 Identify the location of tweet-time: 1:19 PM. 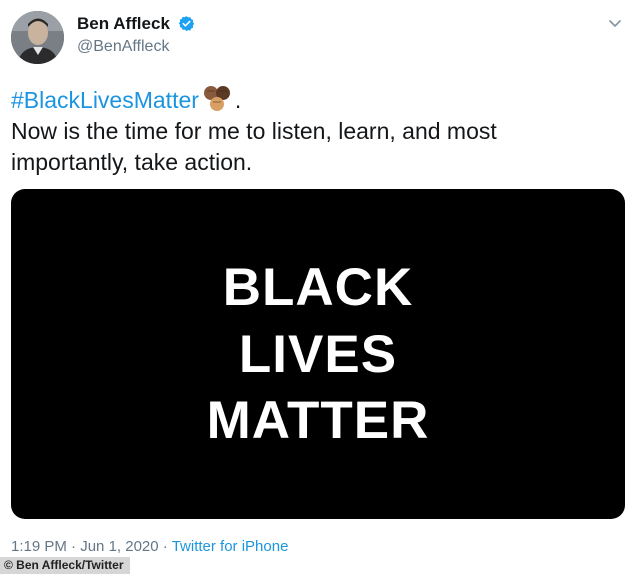
(39, 546).